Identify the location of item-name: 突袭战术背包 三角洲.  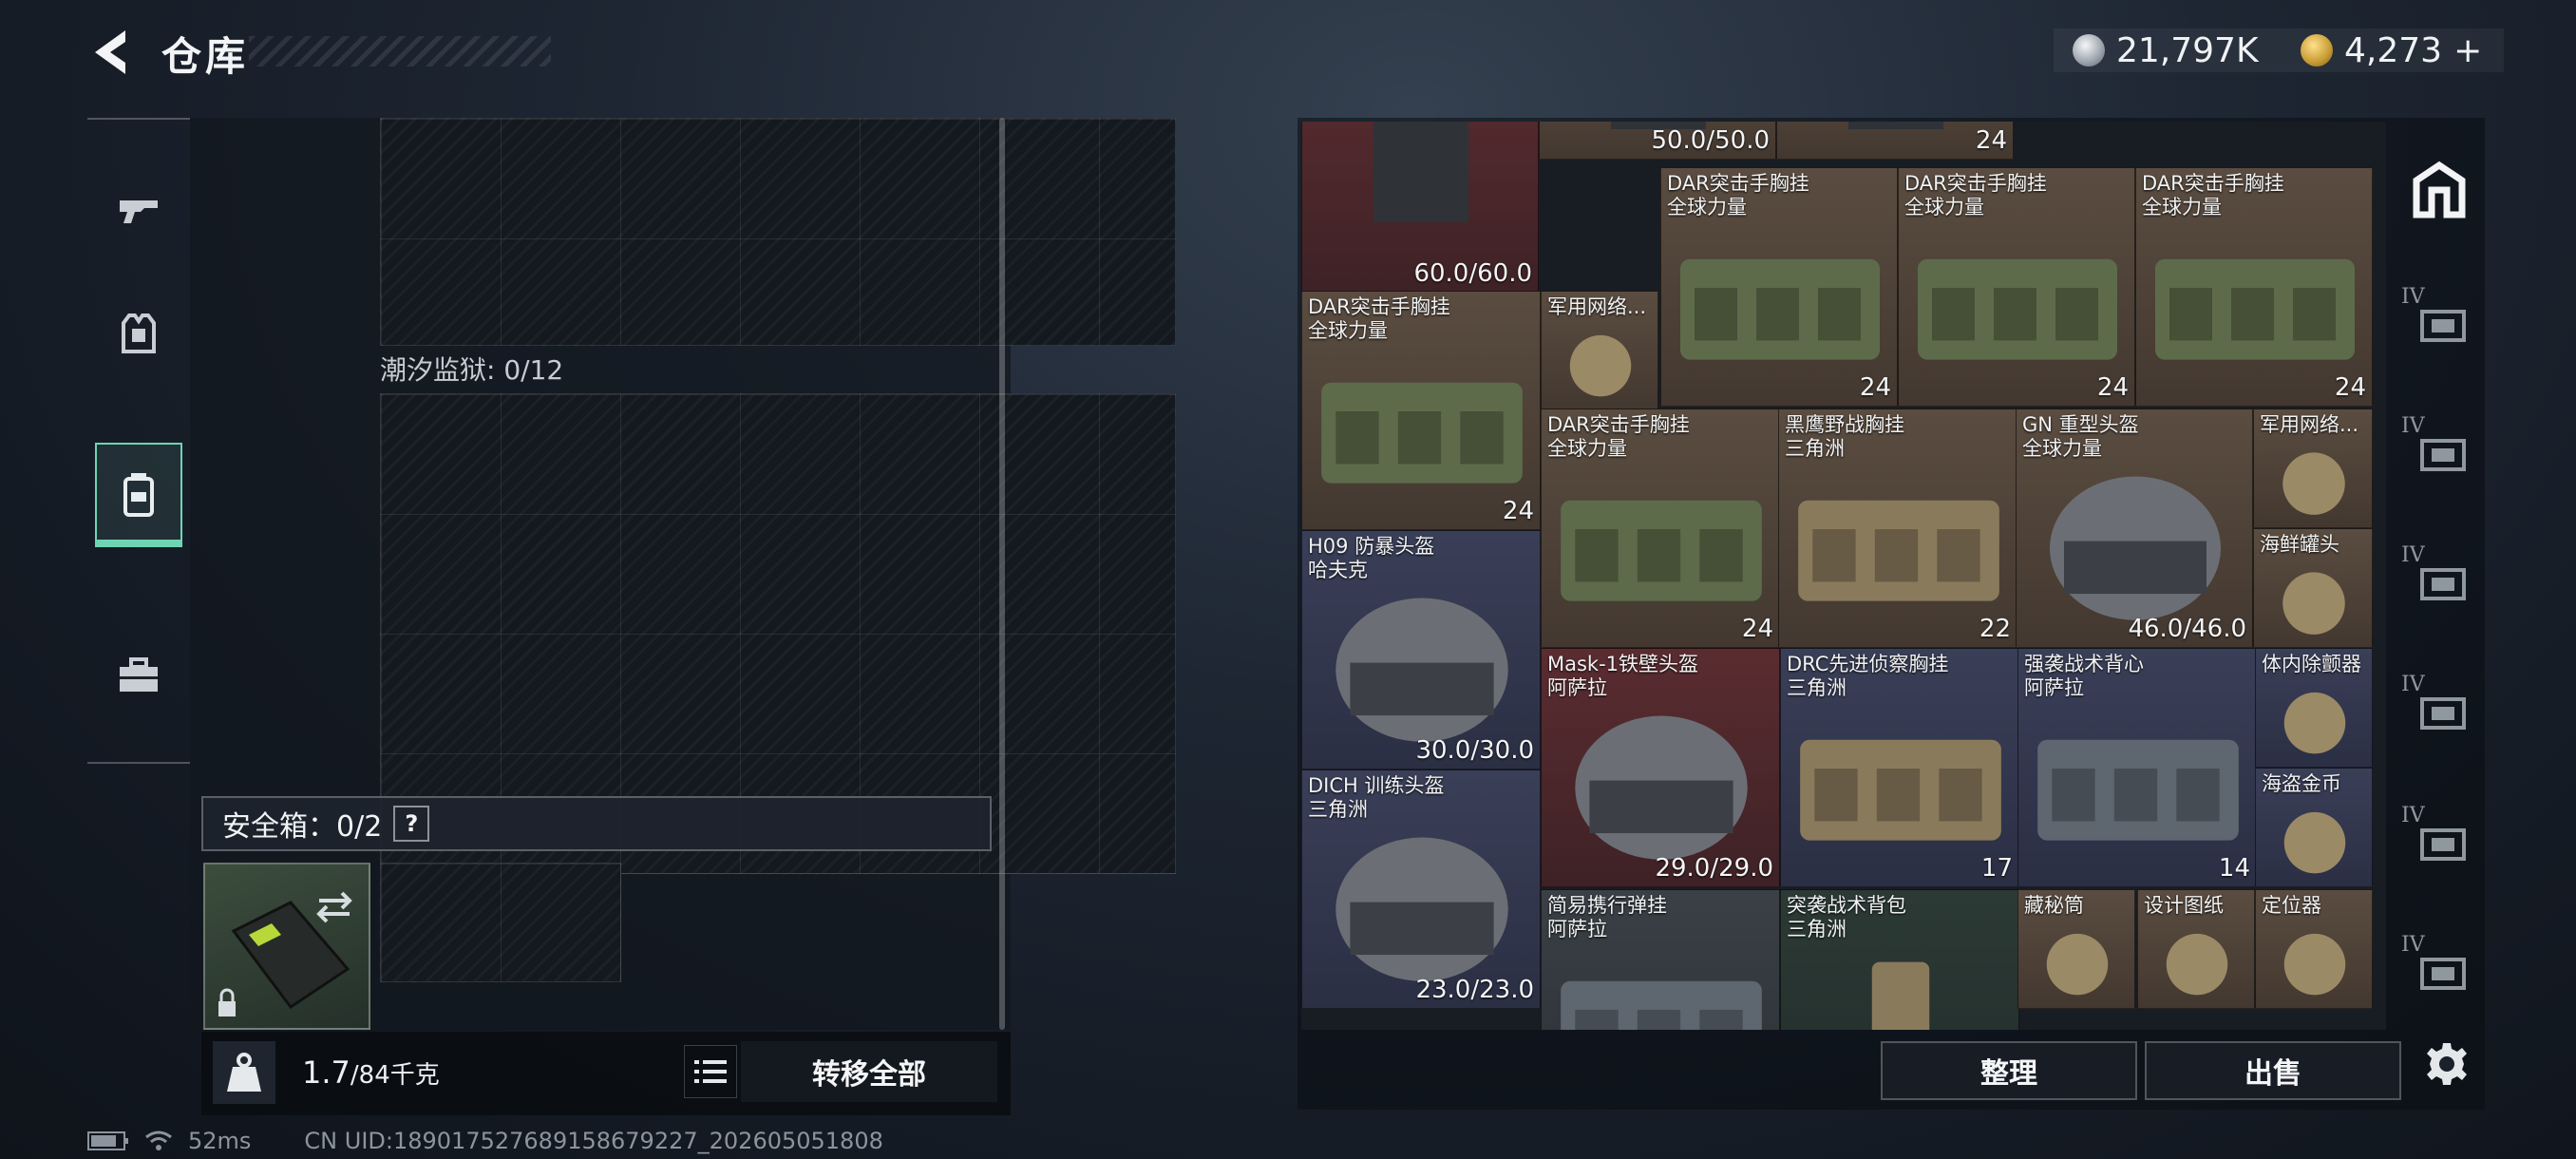
(1846, 917).